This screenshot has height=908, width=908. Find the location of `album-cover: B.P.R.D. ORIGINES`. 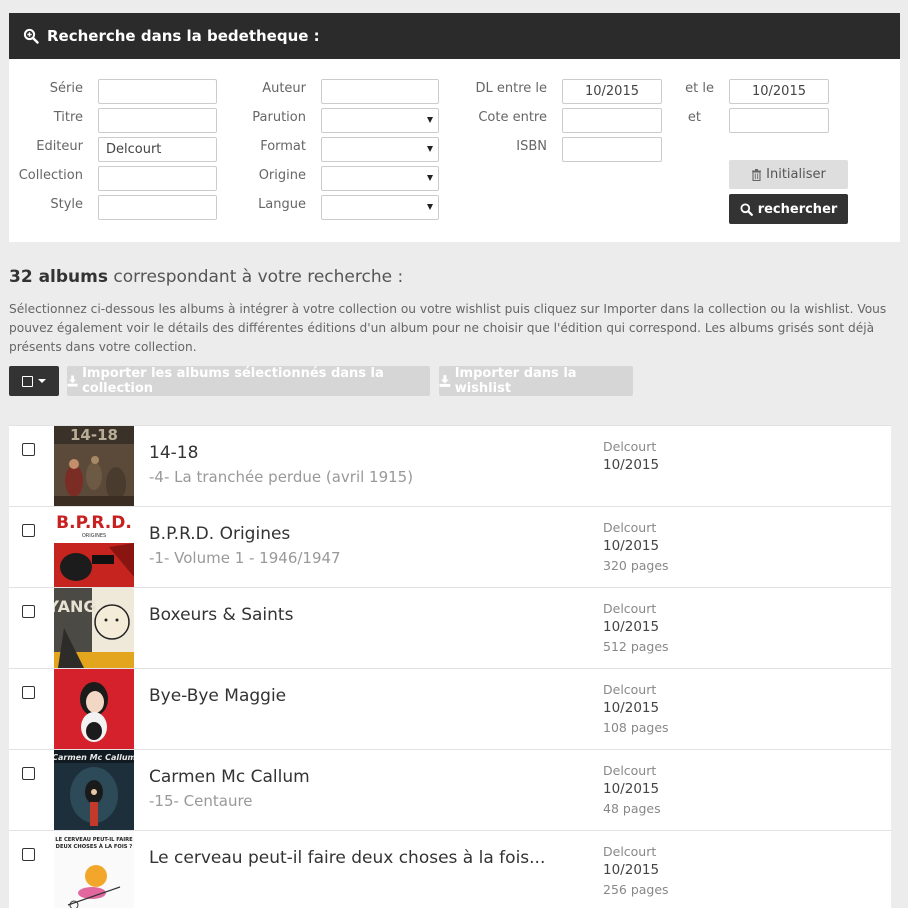

album-cover: B.P.R.D. ORIGINES is located at coordinates (94, 547).